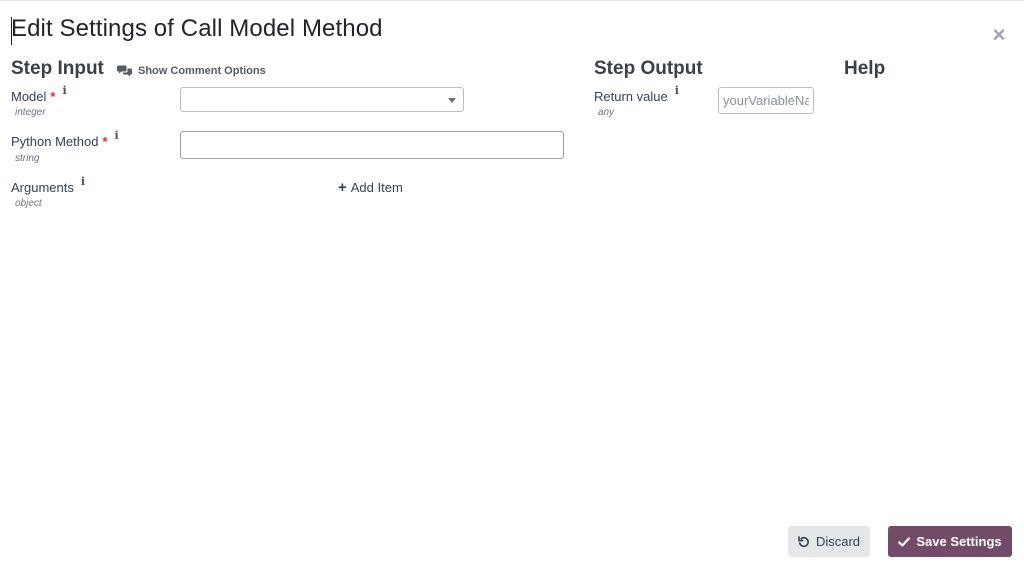  I want to click on arguments-label-text: Arguments, so click(42, 187).